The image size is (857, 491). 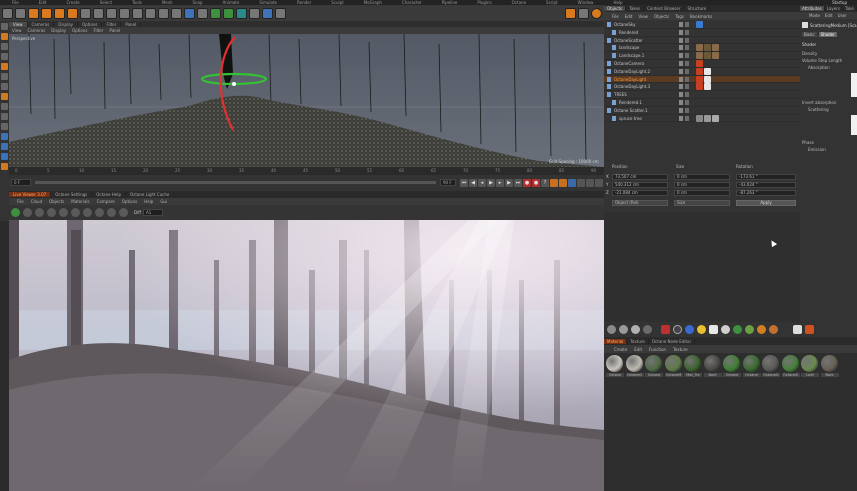 What do you see at coordinates (712, 366) in the screenshot?
I see `material-swatch: Bark` at bounding box center [712, 366].